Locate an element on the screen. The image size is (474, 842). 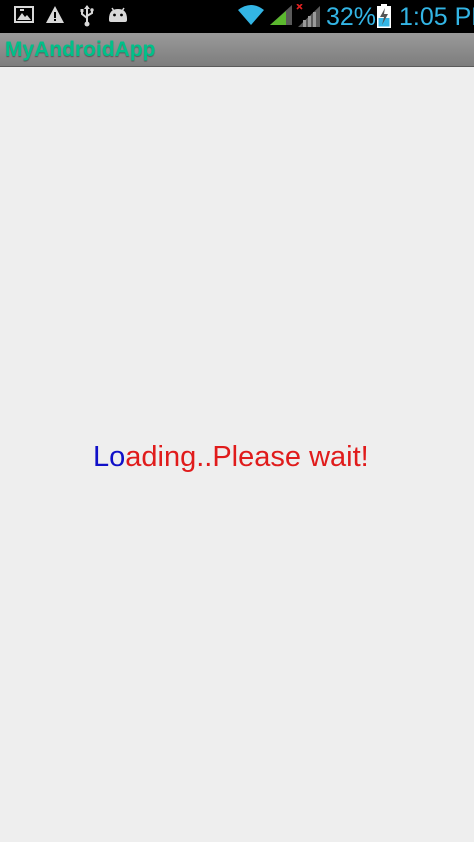
wifi-icon is located at coordinates (251, 15).